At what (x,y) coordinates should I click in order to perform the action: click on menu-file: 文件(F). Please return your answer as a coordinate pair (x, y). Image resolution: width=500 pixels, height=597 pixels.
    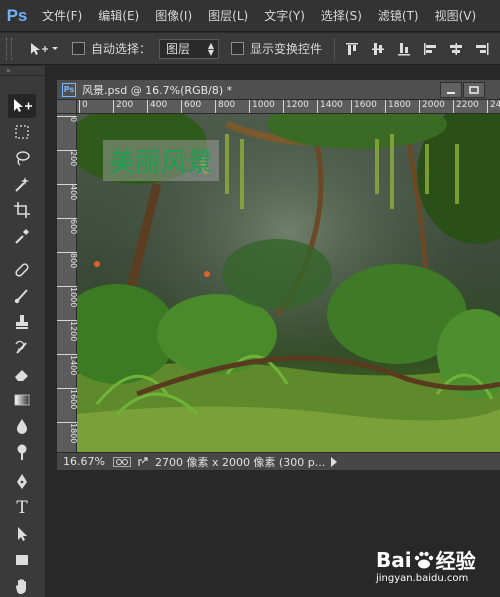
    Looking at the image, I should click on (62, 16).